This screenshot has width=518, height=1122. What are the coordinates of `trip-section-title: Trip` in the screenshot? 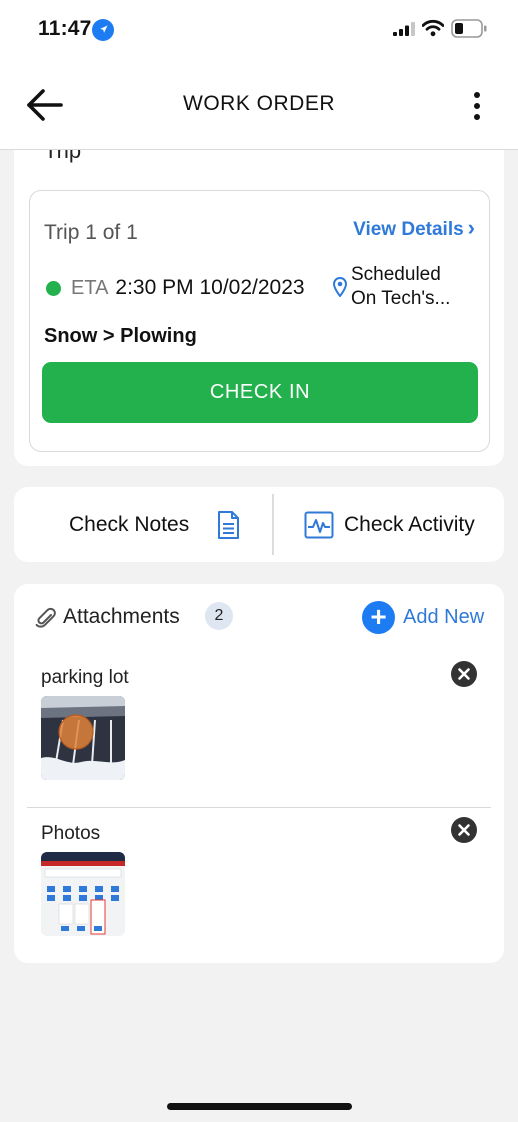 It's located at (63, 156).